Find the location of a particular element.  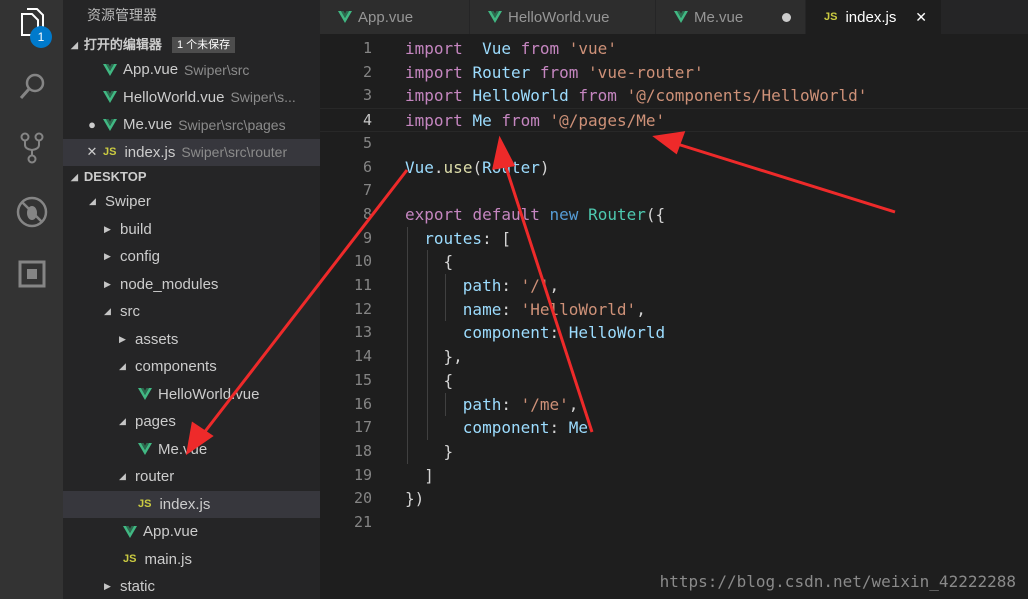

code-line: 9 routes: [ is located at coordinates (674, 239).